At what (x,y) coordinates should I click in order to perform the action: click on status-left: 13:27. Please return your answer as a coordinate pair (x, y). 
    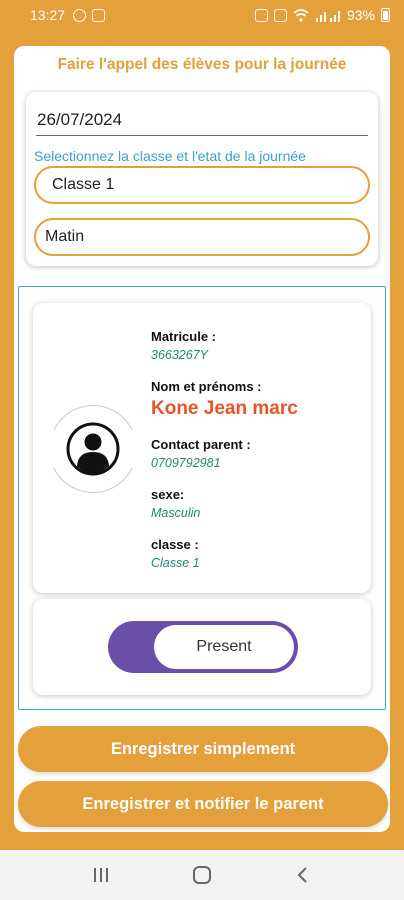
    Looking at the image, I should click on (68, 15).